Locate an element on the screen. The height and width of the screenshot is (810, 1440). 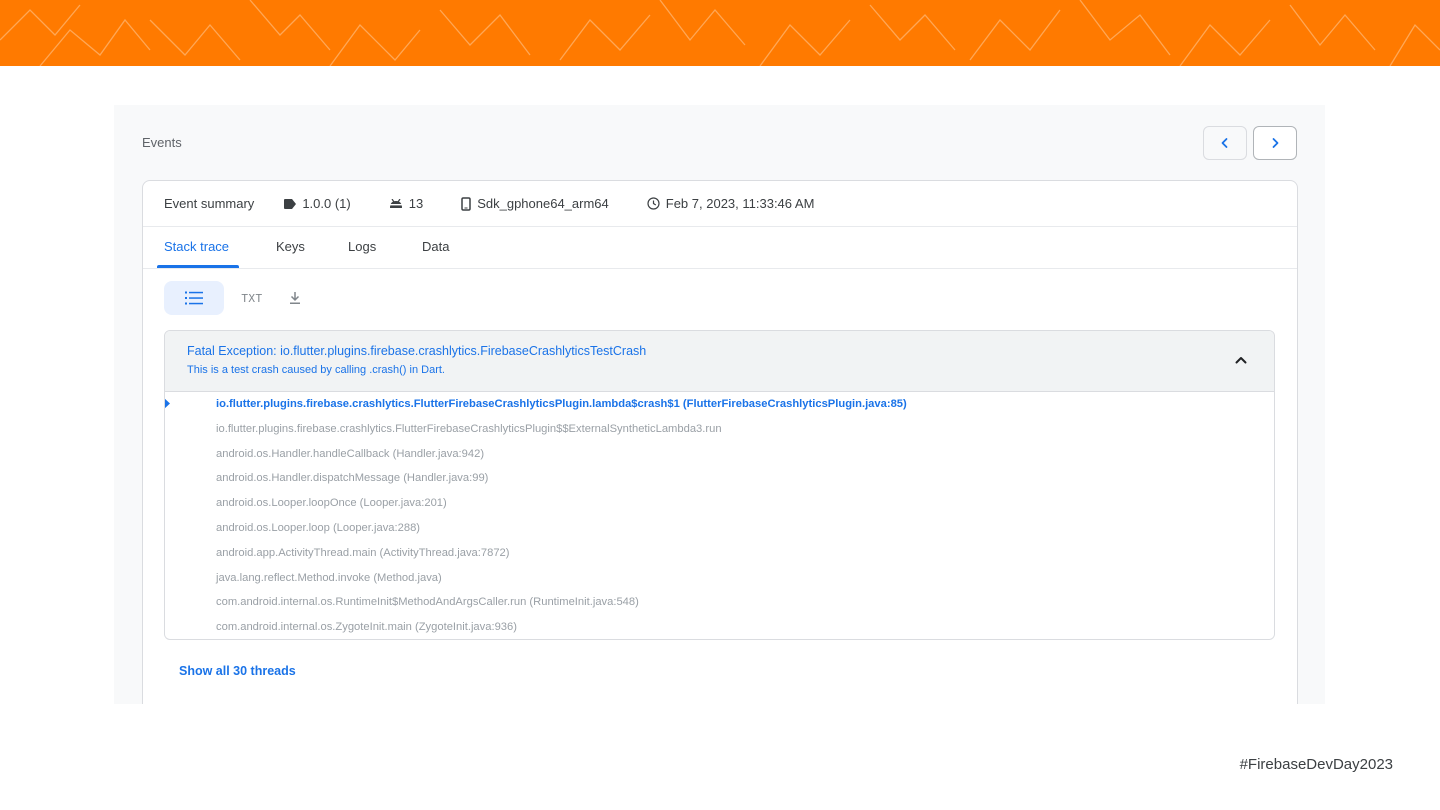
event-timestamp: Feb 7, 2023, 11:33:46 AM is located at coordinates (731, 203).